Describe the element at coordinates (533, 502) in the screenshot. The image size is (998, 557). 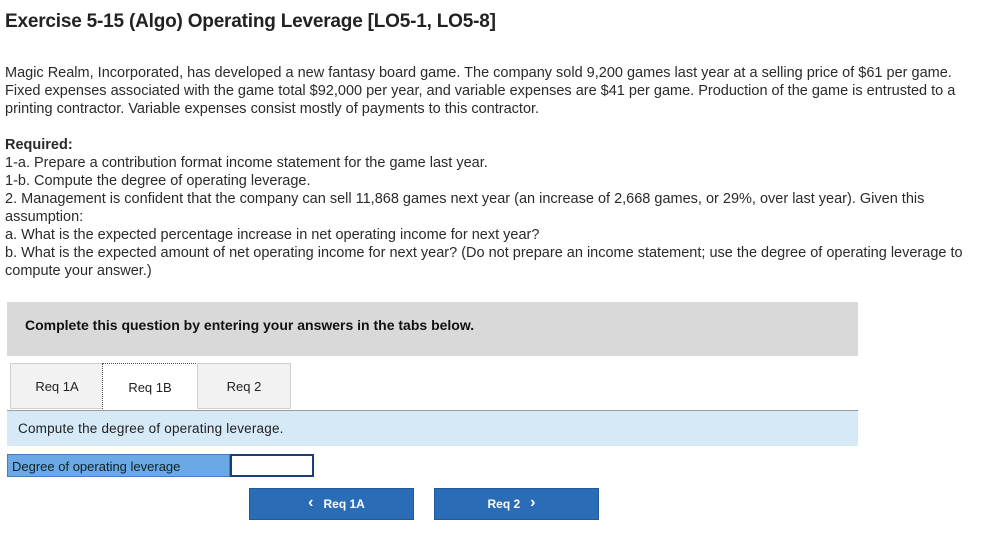
I see `chevron-right-icon: ›` at that location.